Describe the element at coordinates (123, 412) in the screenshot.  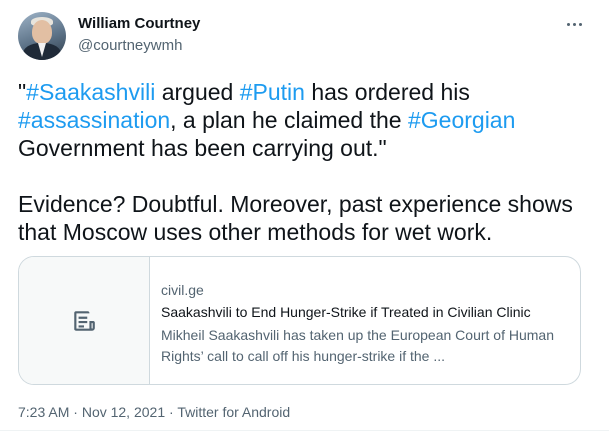
I see `tweet-date: Nov 12, 2021` at that location.